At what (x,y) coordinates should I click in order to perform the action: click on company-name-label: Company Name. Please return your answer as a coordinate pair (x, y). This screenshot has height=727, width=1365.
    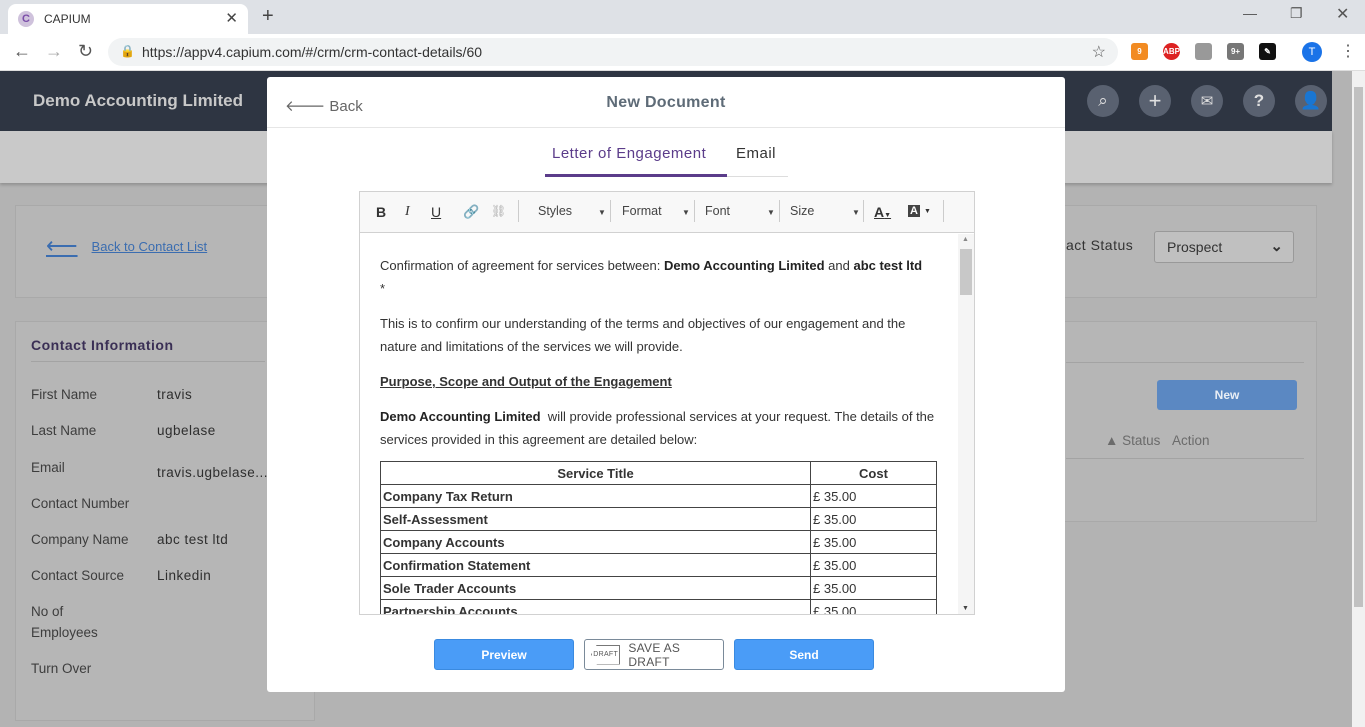
    Looking at the image, I should click on (80, 539).